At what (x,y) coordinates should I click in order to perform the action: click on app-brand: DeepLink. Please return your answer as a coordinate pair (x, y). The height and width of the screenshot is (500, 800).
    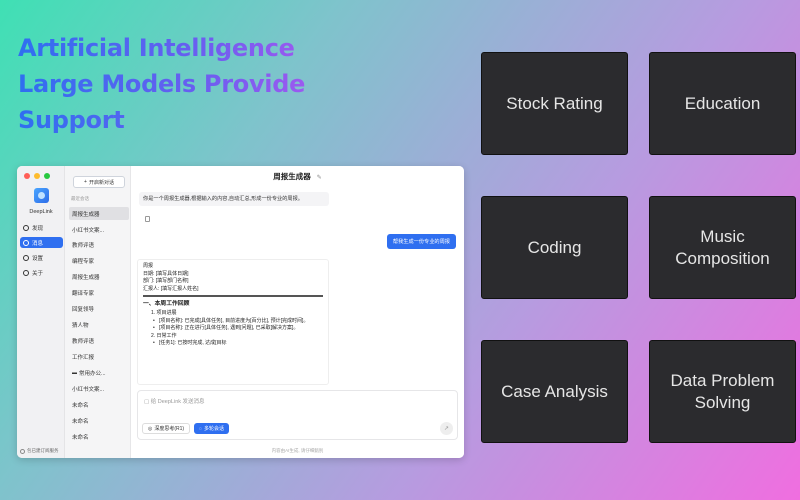
    Looking at the image, I should click on (41, 212).